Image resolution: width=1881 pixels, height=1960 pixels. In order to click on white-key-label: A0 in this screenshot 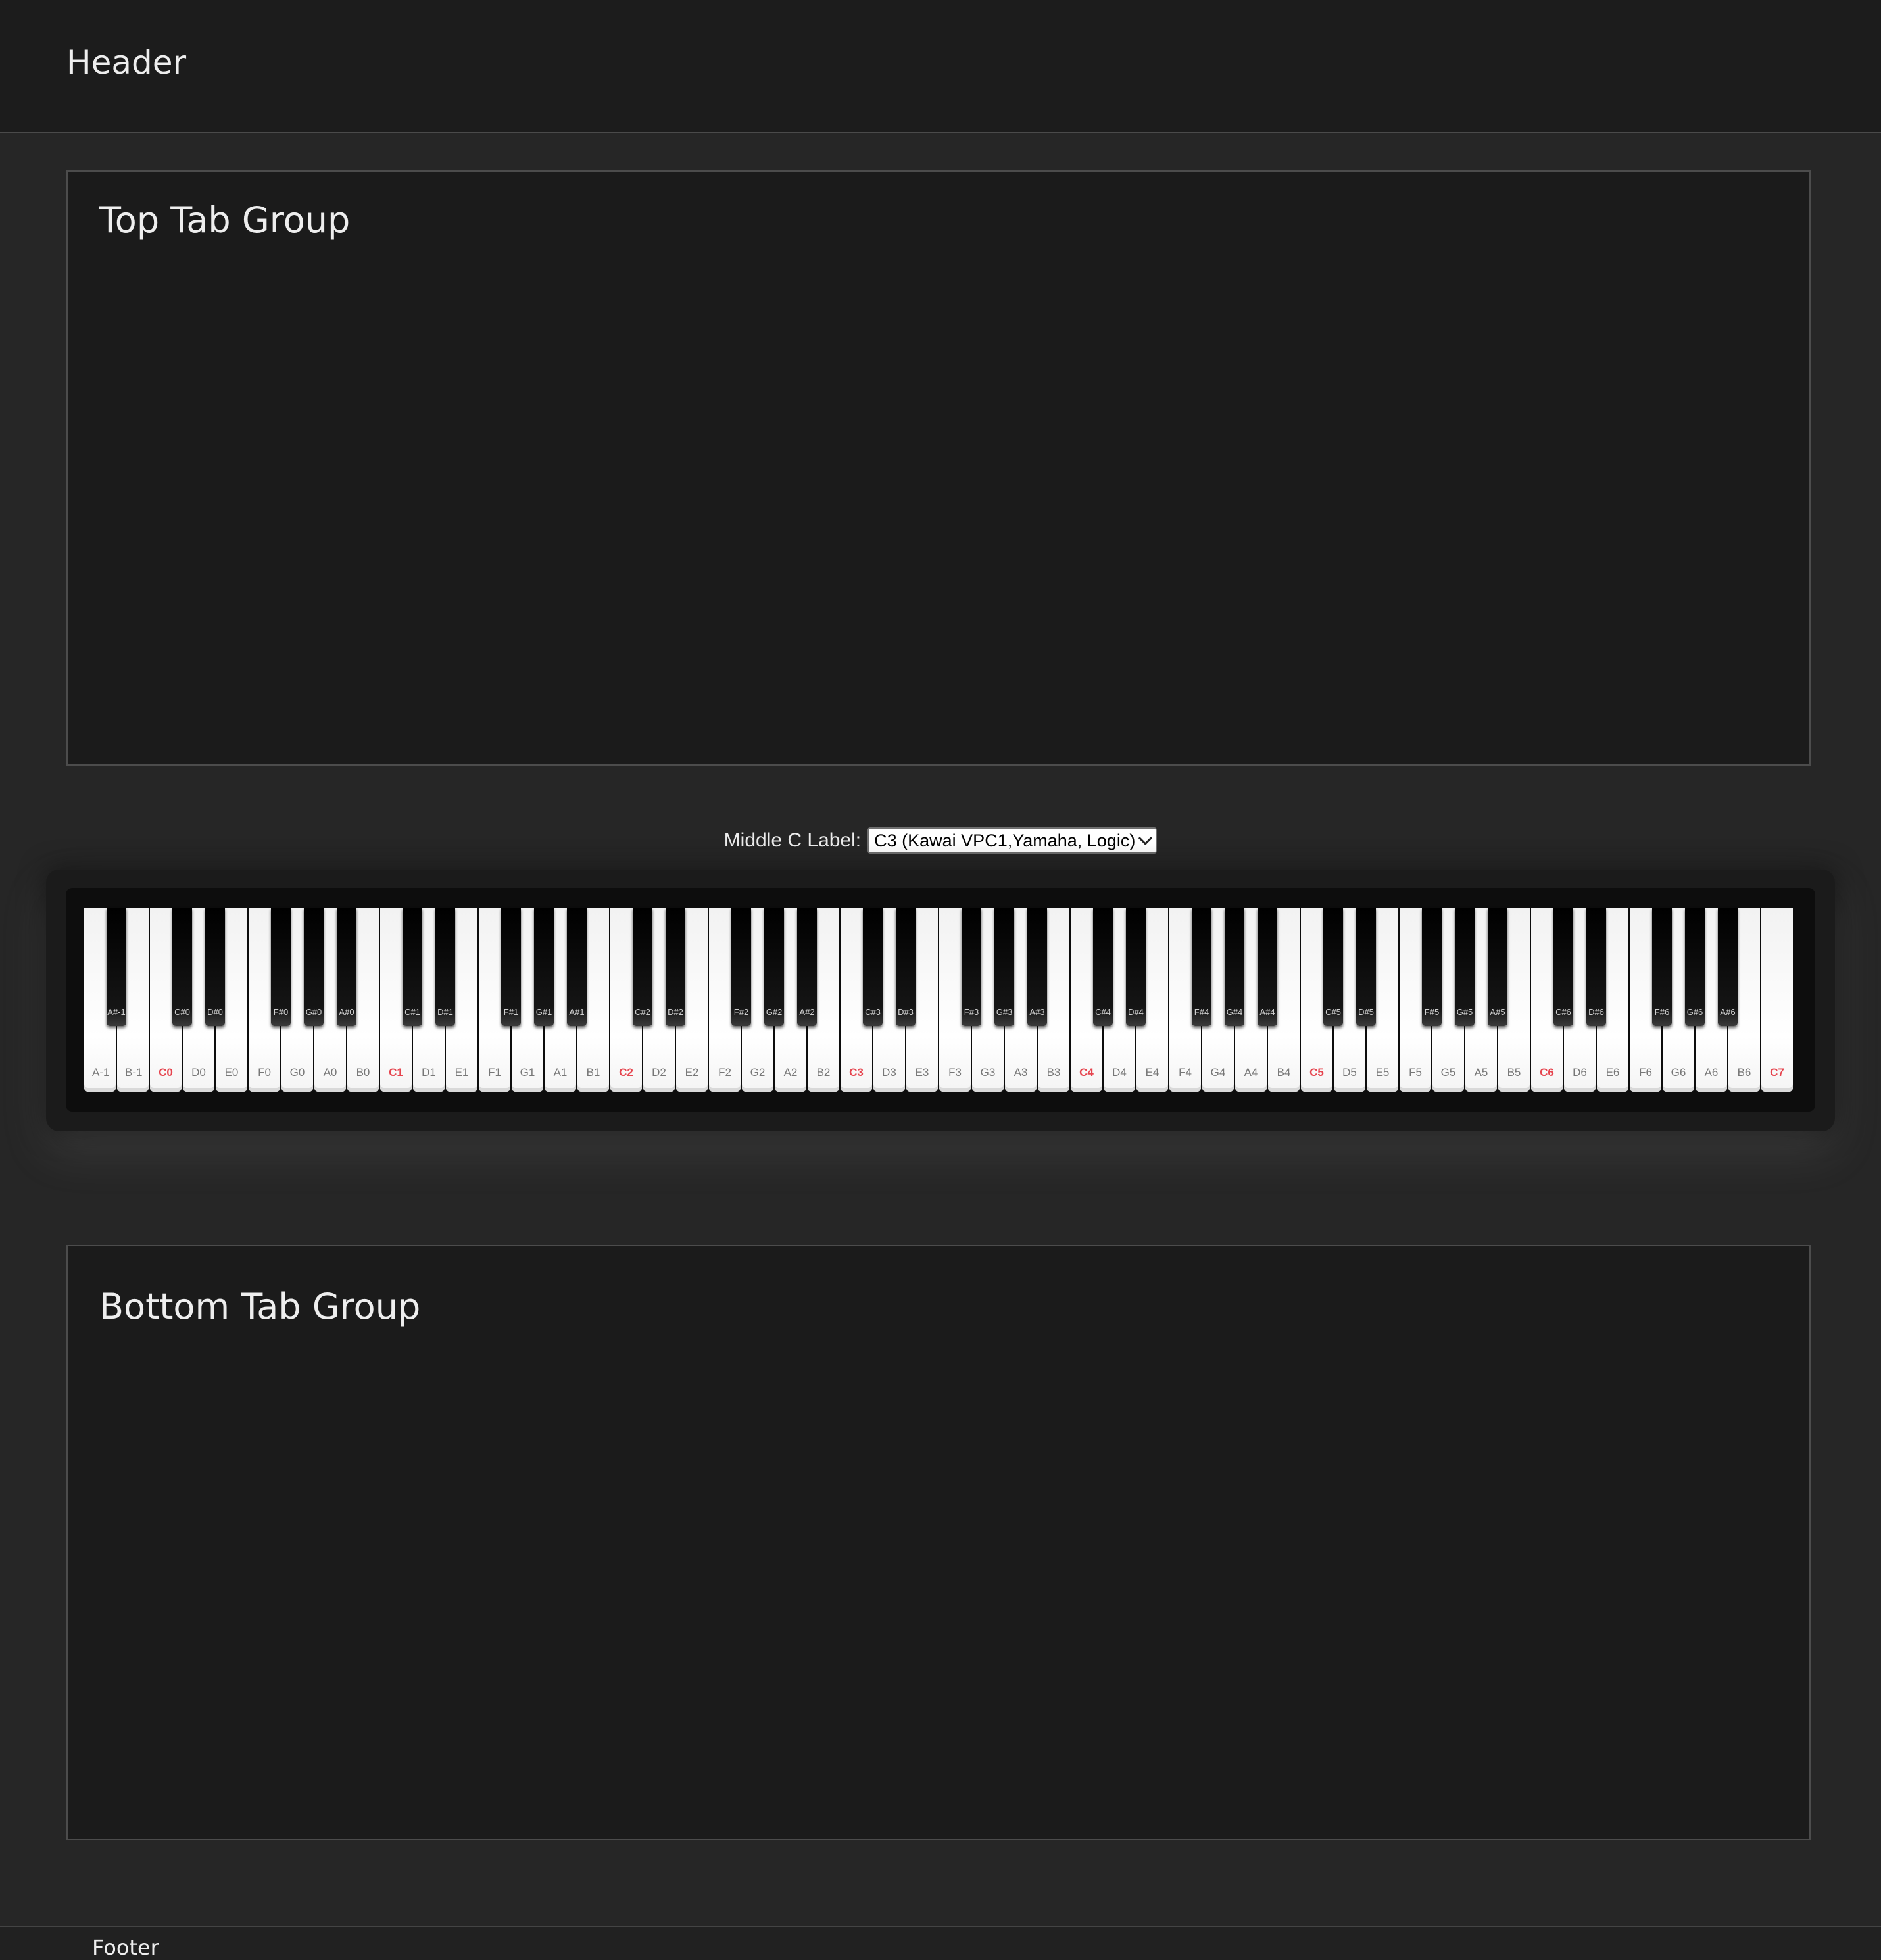, I will do `click(330, 1072)`.